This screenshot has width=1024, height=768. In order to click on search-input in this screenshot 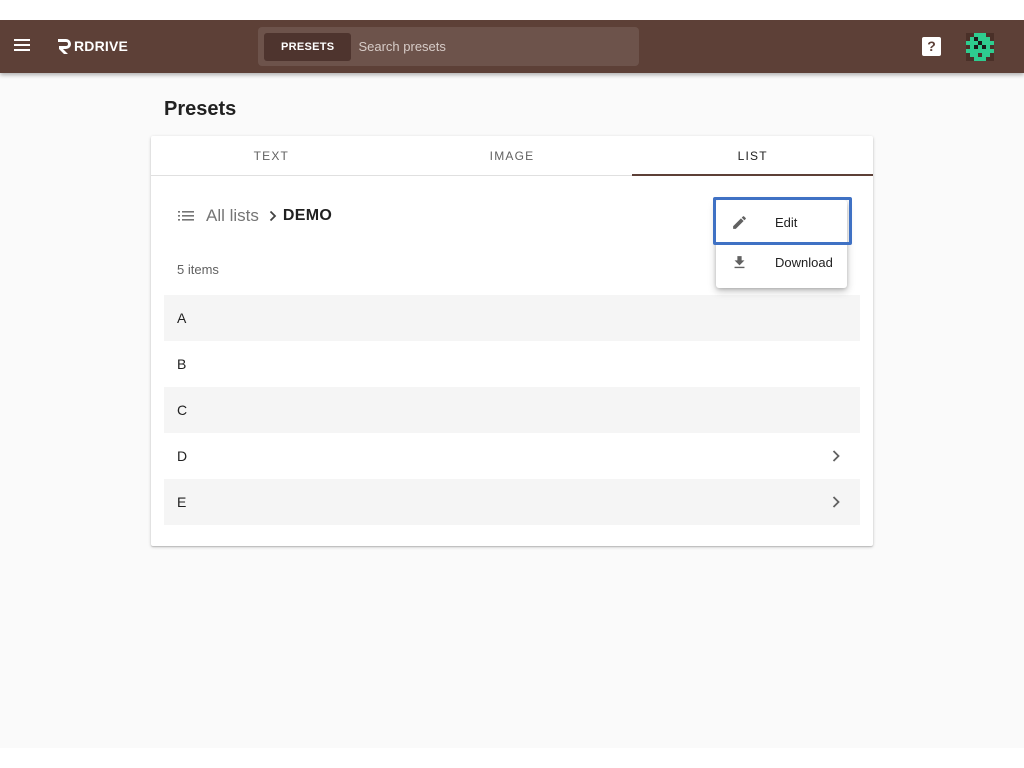, I will do `click(493, 46)`.